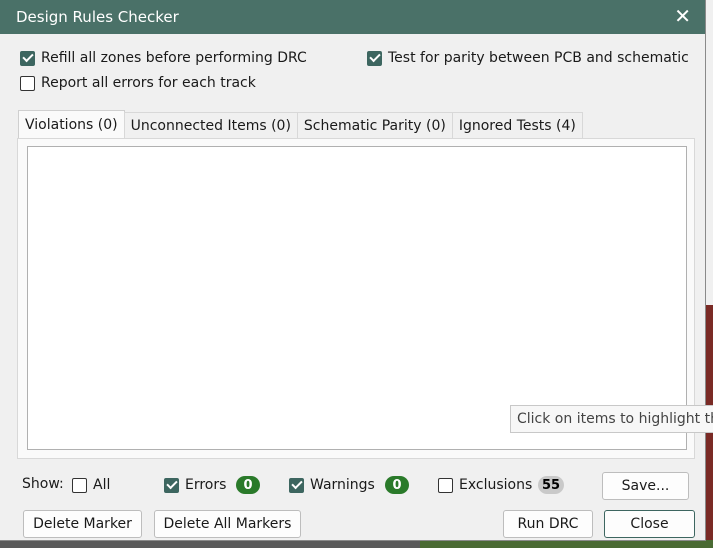  What do you see at coordinates (227, 524) in the screenshot?
I see `delete-all-markers-button: Delete All Markers` at bounding box center [227, 524].